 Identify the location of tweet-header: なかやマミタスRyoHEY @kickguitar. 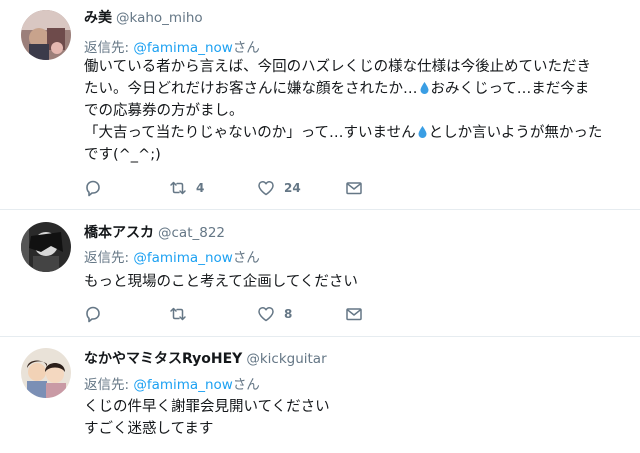
(205, 358).